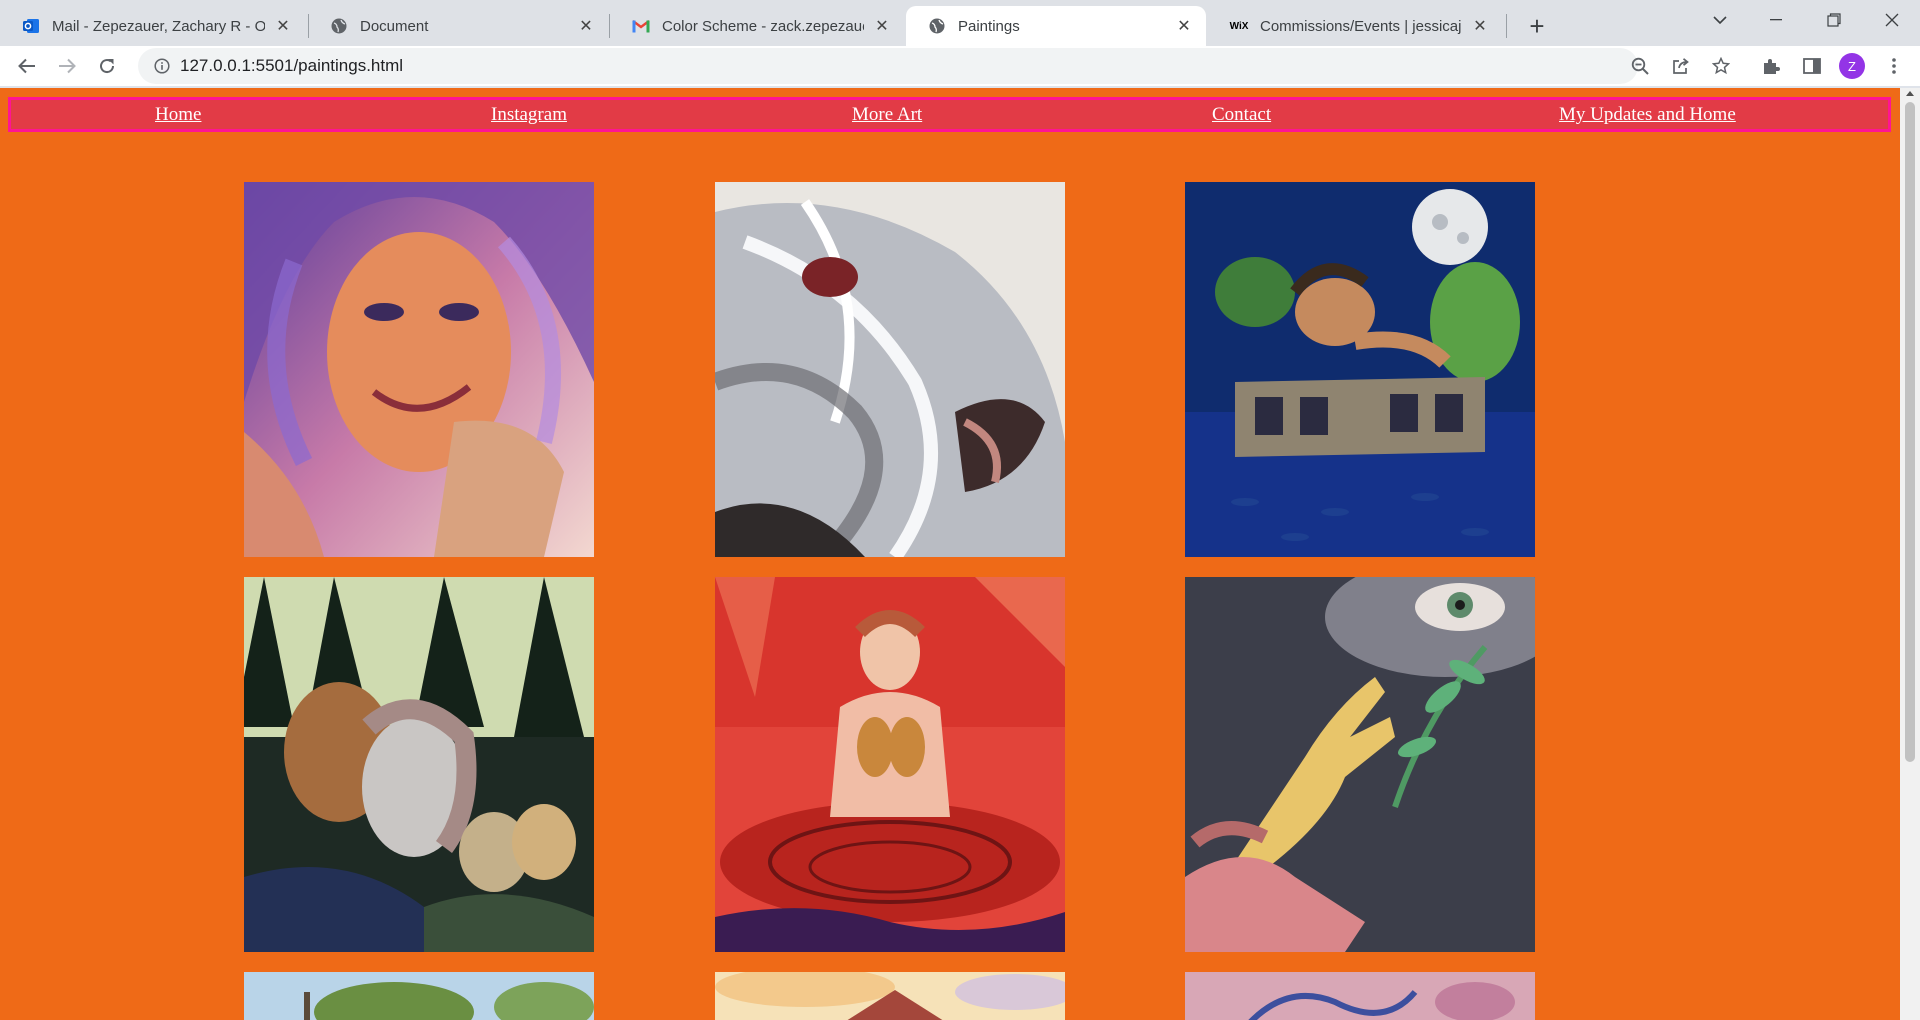 This screenshot has height=1020, width=1920. I want to click on new-tab-plus-icon: +, so click(1537, 26).